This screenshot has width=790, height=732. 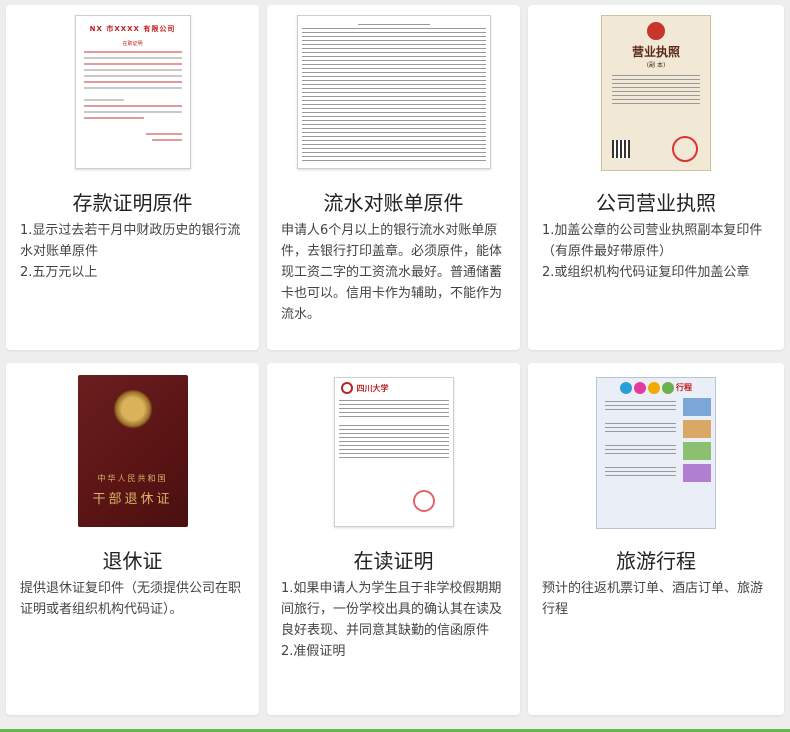 I want to click on deposit-proof-thumbnail: NX 市XXXX 有限公司 在职证明, so click(x=132, y=92).